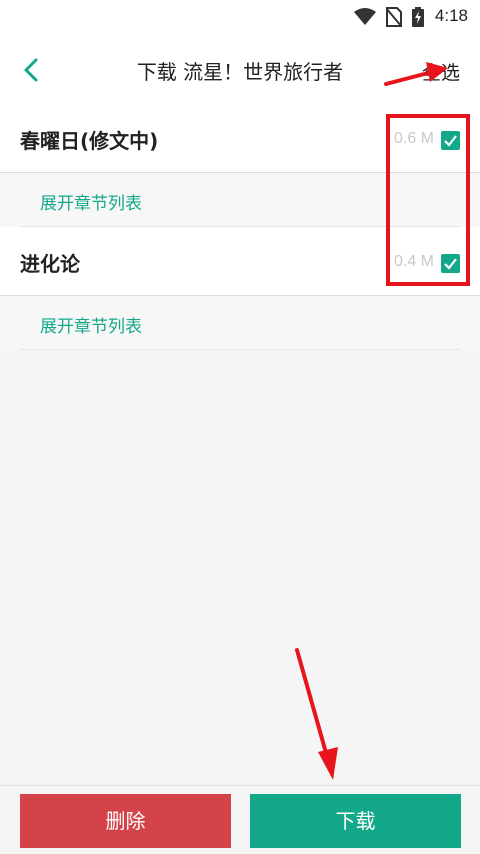 The width and height of the screenshot is (480, 854). I want to click on bottom-action-bar: 删除 下载, so click(240, 819).